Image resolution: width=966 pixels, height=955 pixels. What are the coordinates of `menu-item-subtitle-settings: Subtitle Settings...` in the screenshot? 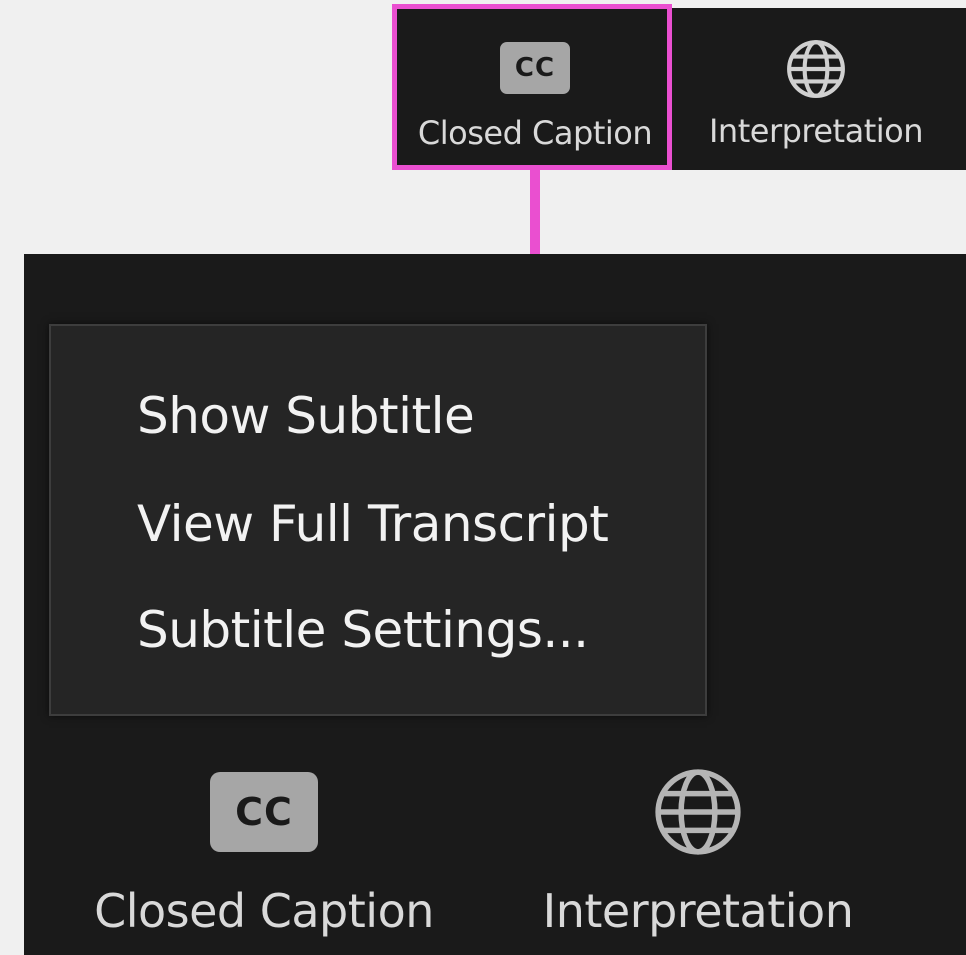 It's located at (363, 630).